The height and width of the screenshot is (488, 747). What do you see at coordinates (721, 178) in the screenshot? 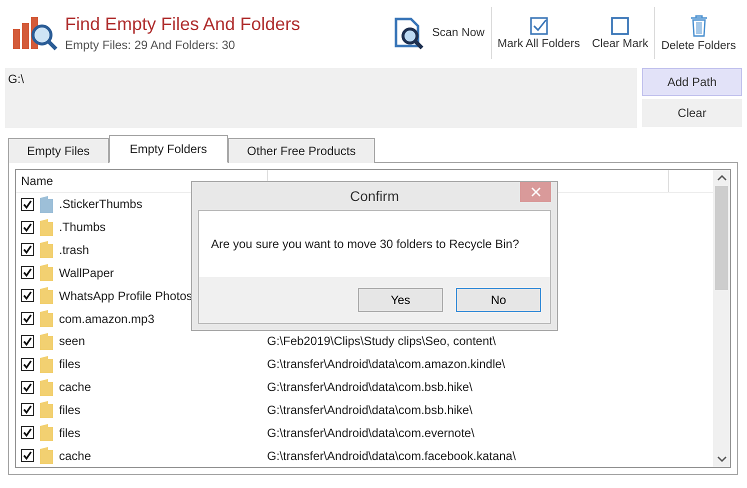
I see `scroll-up-icon` at bounding box center [721, 178].